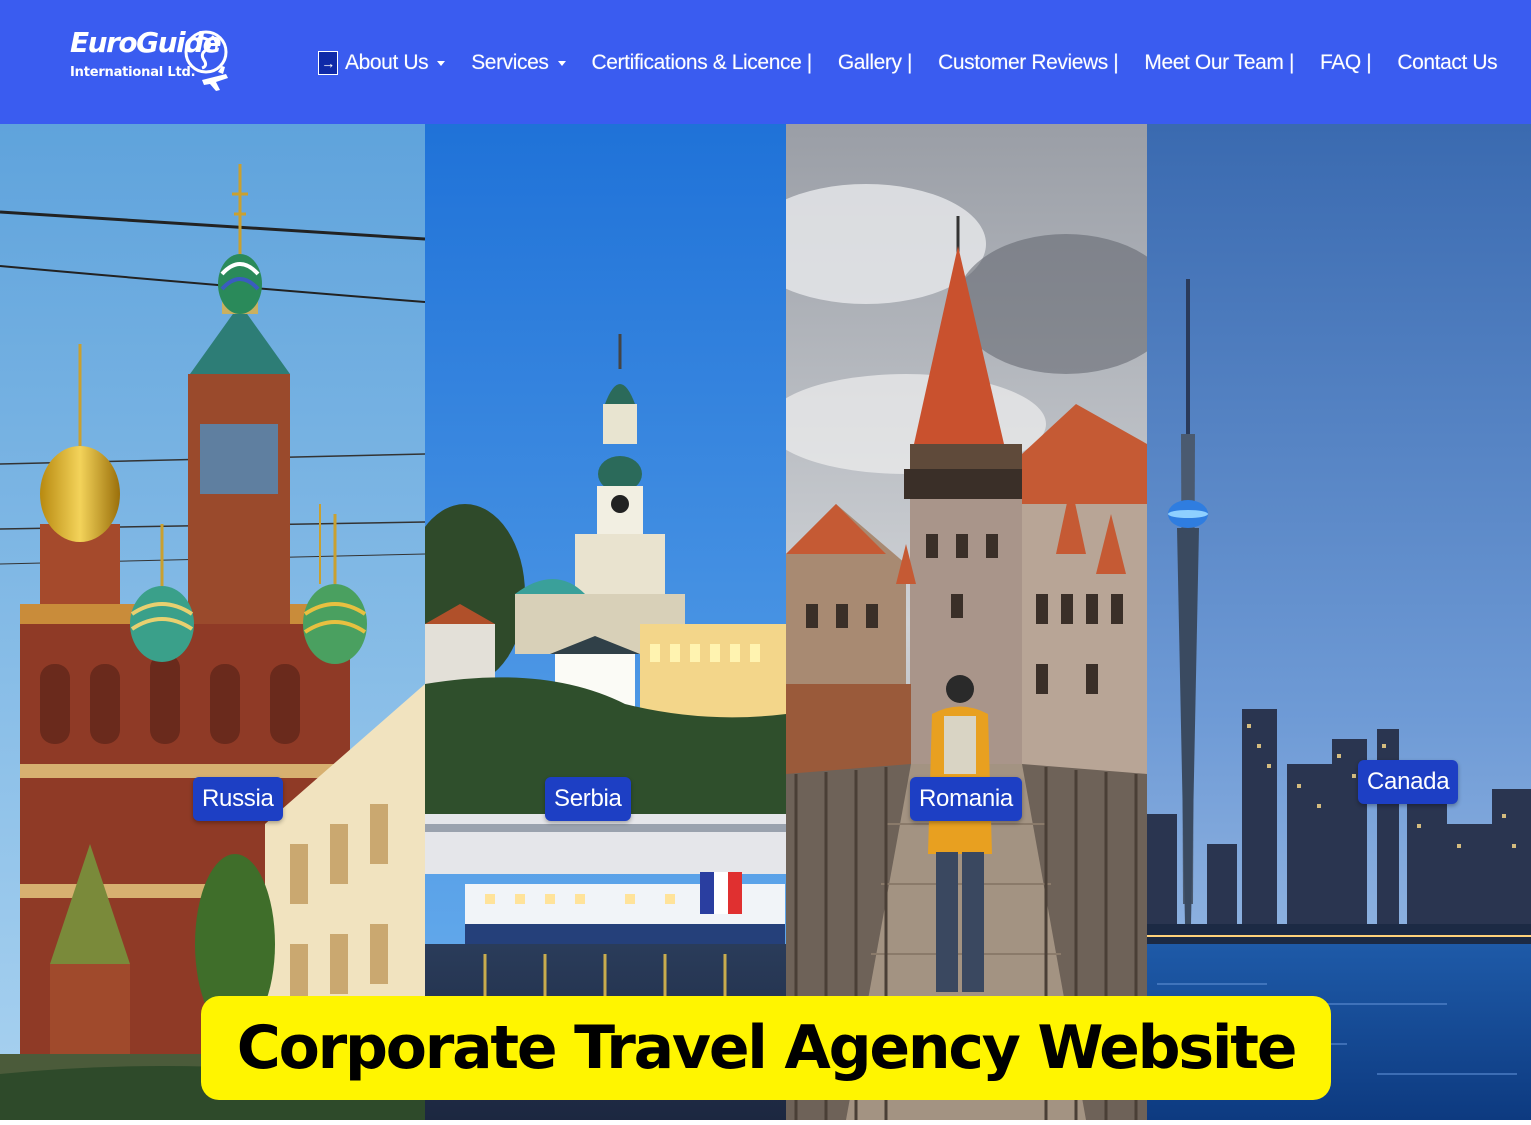 This screenshot has width=1531, height=1125. Describe the element at coordinates (510, 62) in the screenshot. I see `nav-label: Services` at that location.